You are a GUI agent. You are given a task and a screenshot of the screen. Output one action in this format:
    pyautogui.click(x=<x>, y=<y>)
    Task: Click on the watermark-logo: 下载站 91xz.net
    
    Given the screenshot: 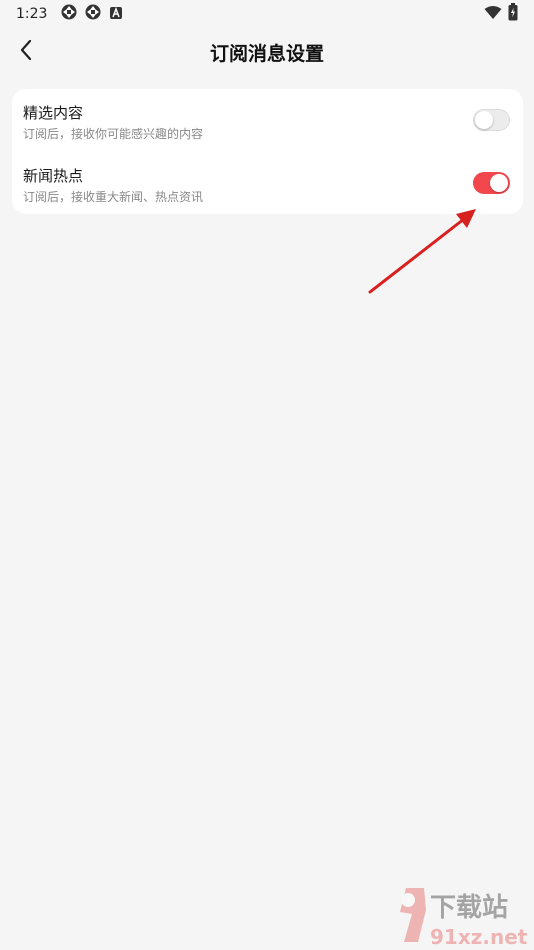 What is the action you would take?
    pyautogui.click(x=463, y=916)
    